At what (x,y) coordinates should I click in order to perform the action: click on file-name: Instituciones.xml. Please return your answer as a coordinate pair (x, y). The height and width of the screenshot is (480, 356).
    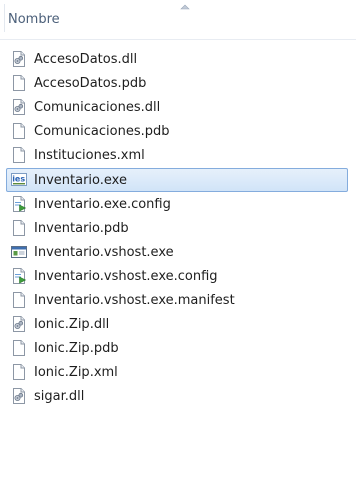
    Looking at the image, I should click on (89, 156).